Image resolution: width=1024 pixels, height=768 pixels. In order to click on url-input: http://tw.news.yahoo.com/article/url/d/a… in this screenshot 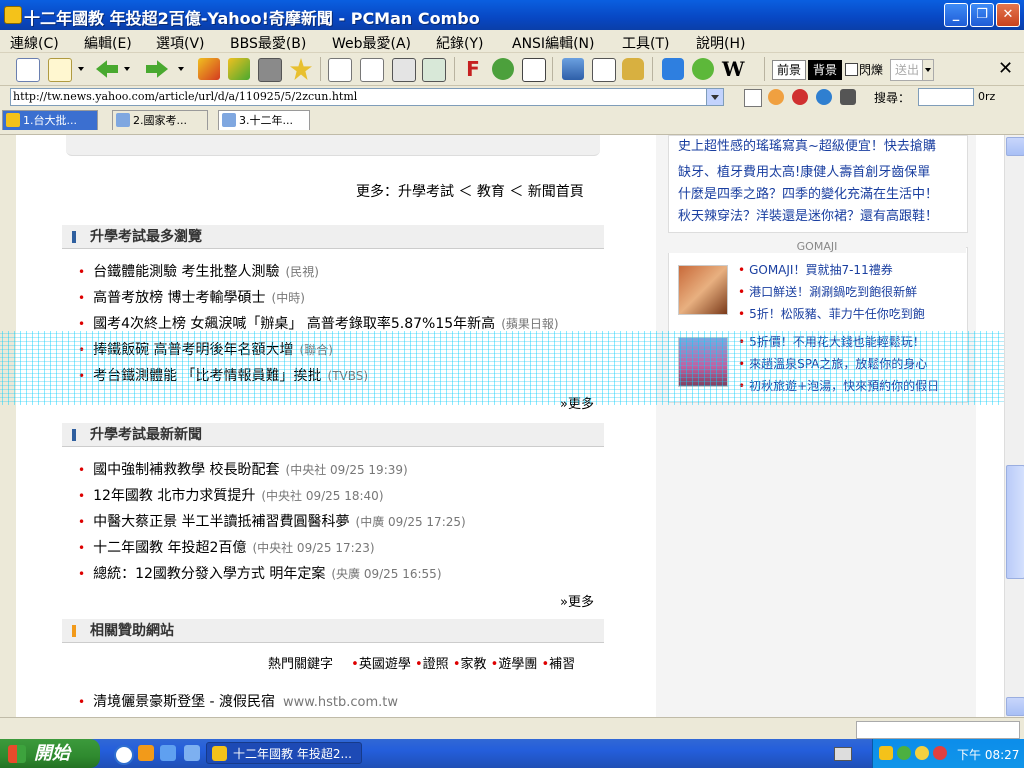, I will do `click(359, 97)`.